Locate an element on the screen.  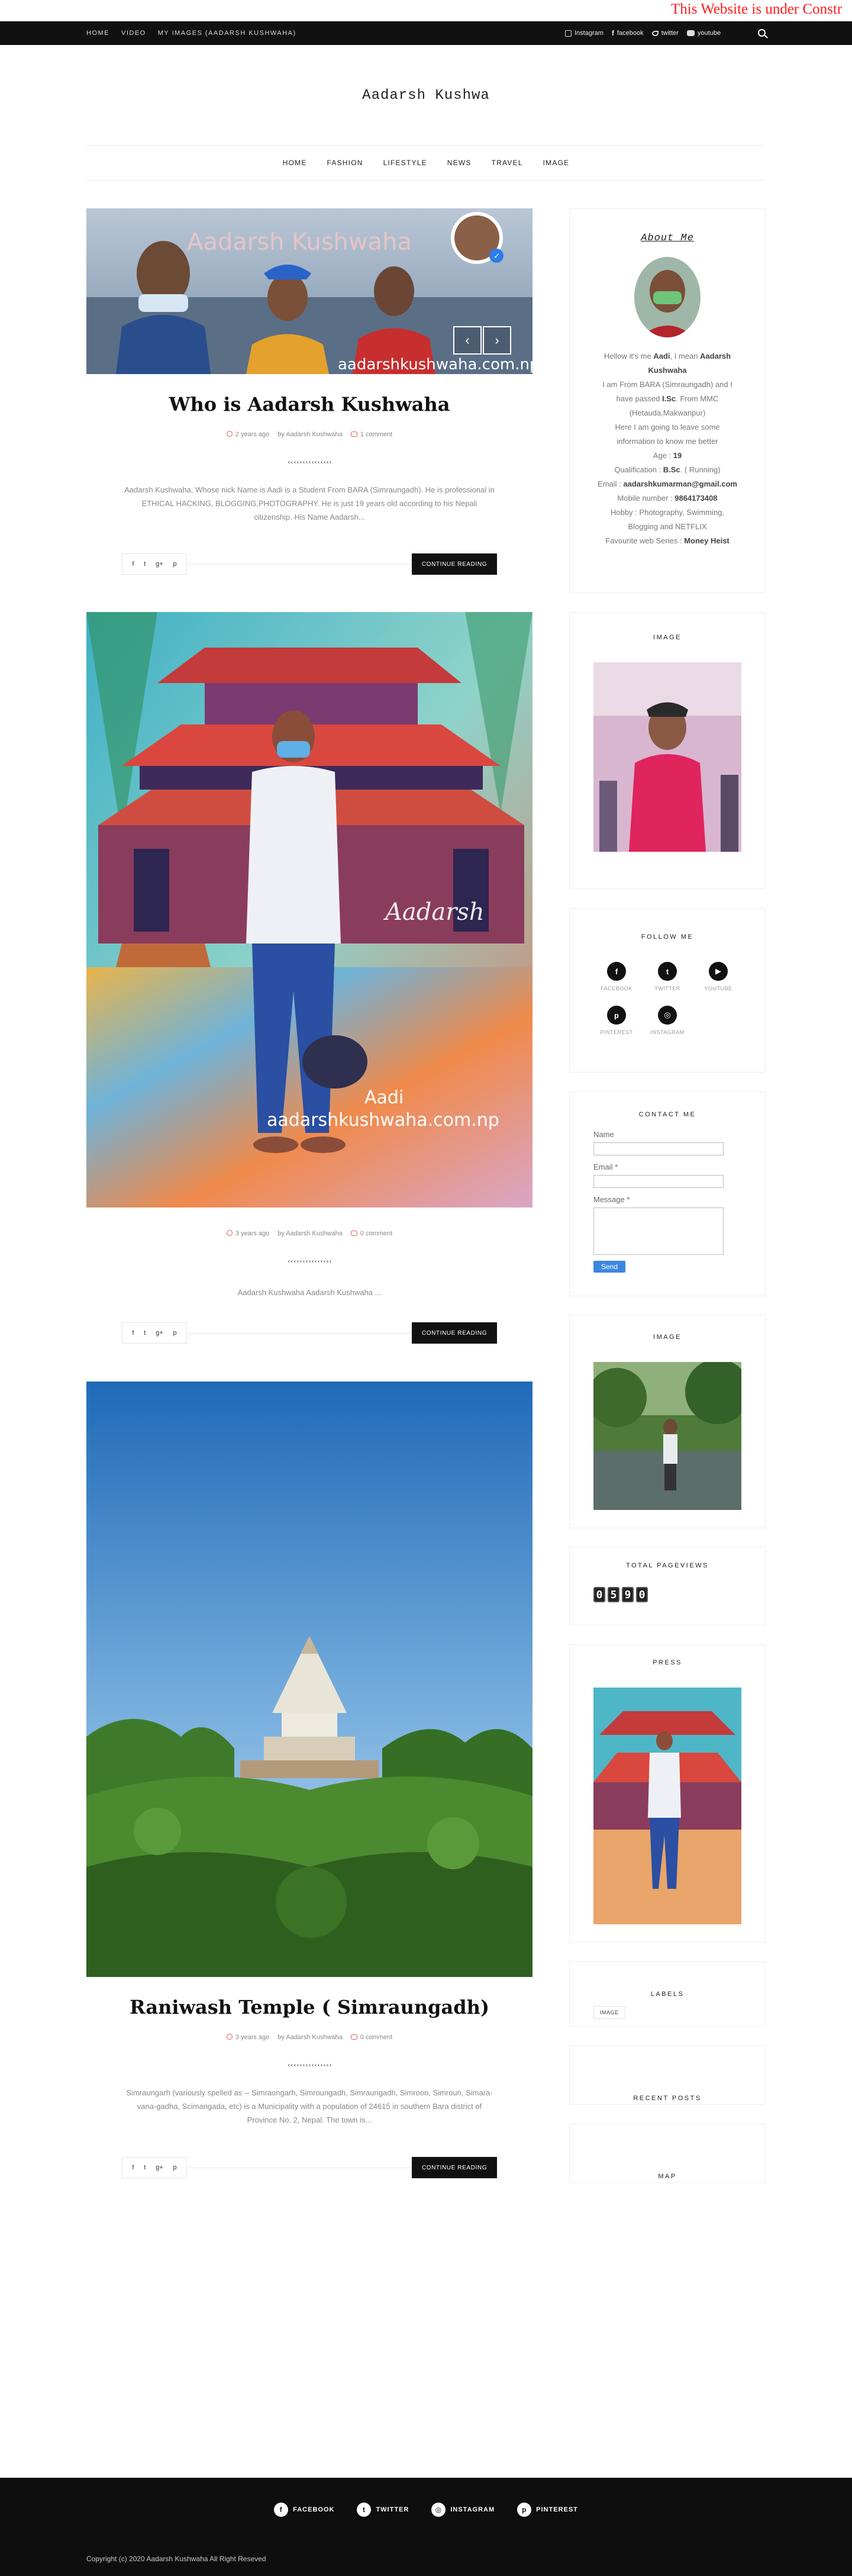
recent-posts-widget: RECENT POSTS is located at coordinates (668, 2075).